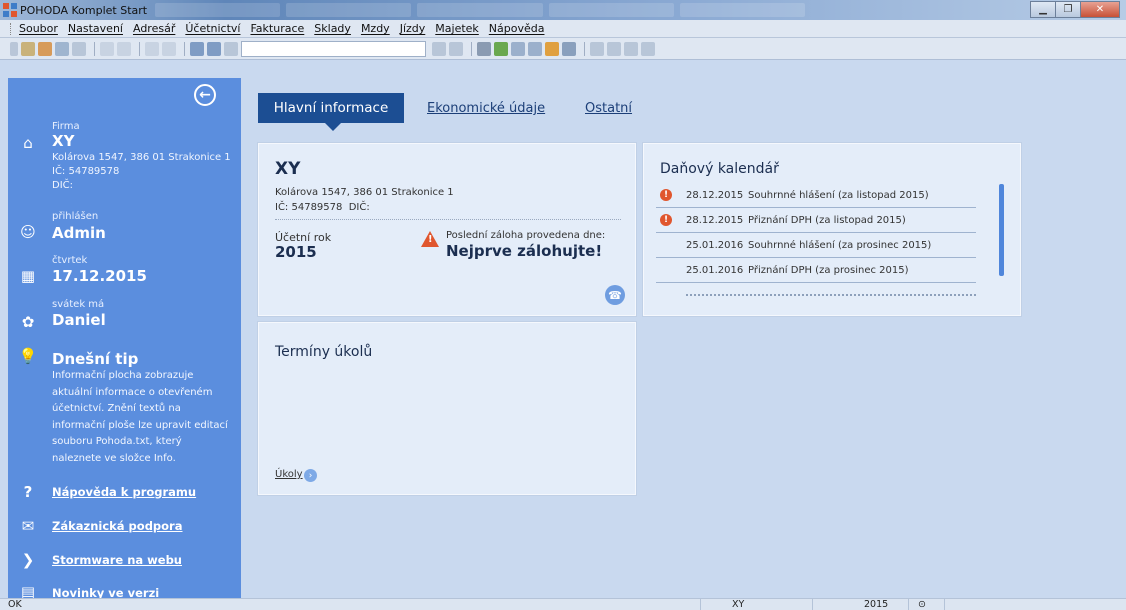 This screenshot has width=1126, height=610. What do you see at coordinates (10, 10) in the screenshot?
I see `pohoda-app-icon` at bounding box center [10, 10].